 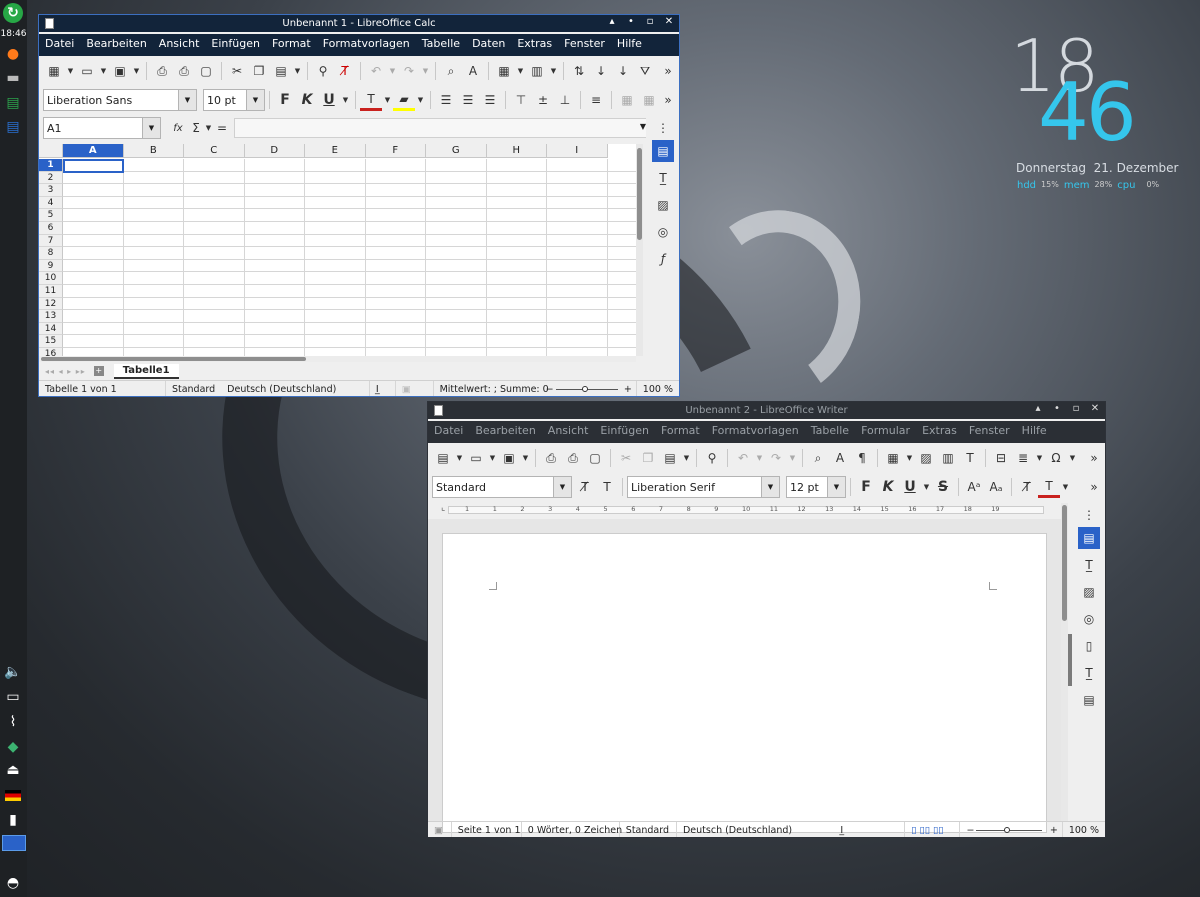 What do you see at coordinates (1056, 458) in the screenshot?
I see `special-character-icon: Ω` at bounding box center [1056, 458].